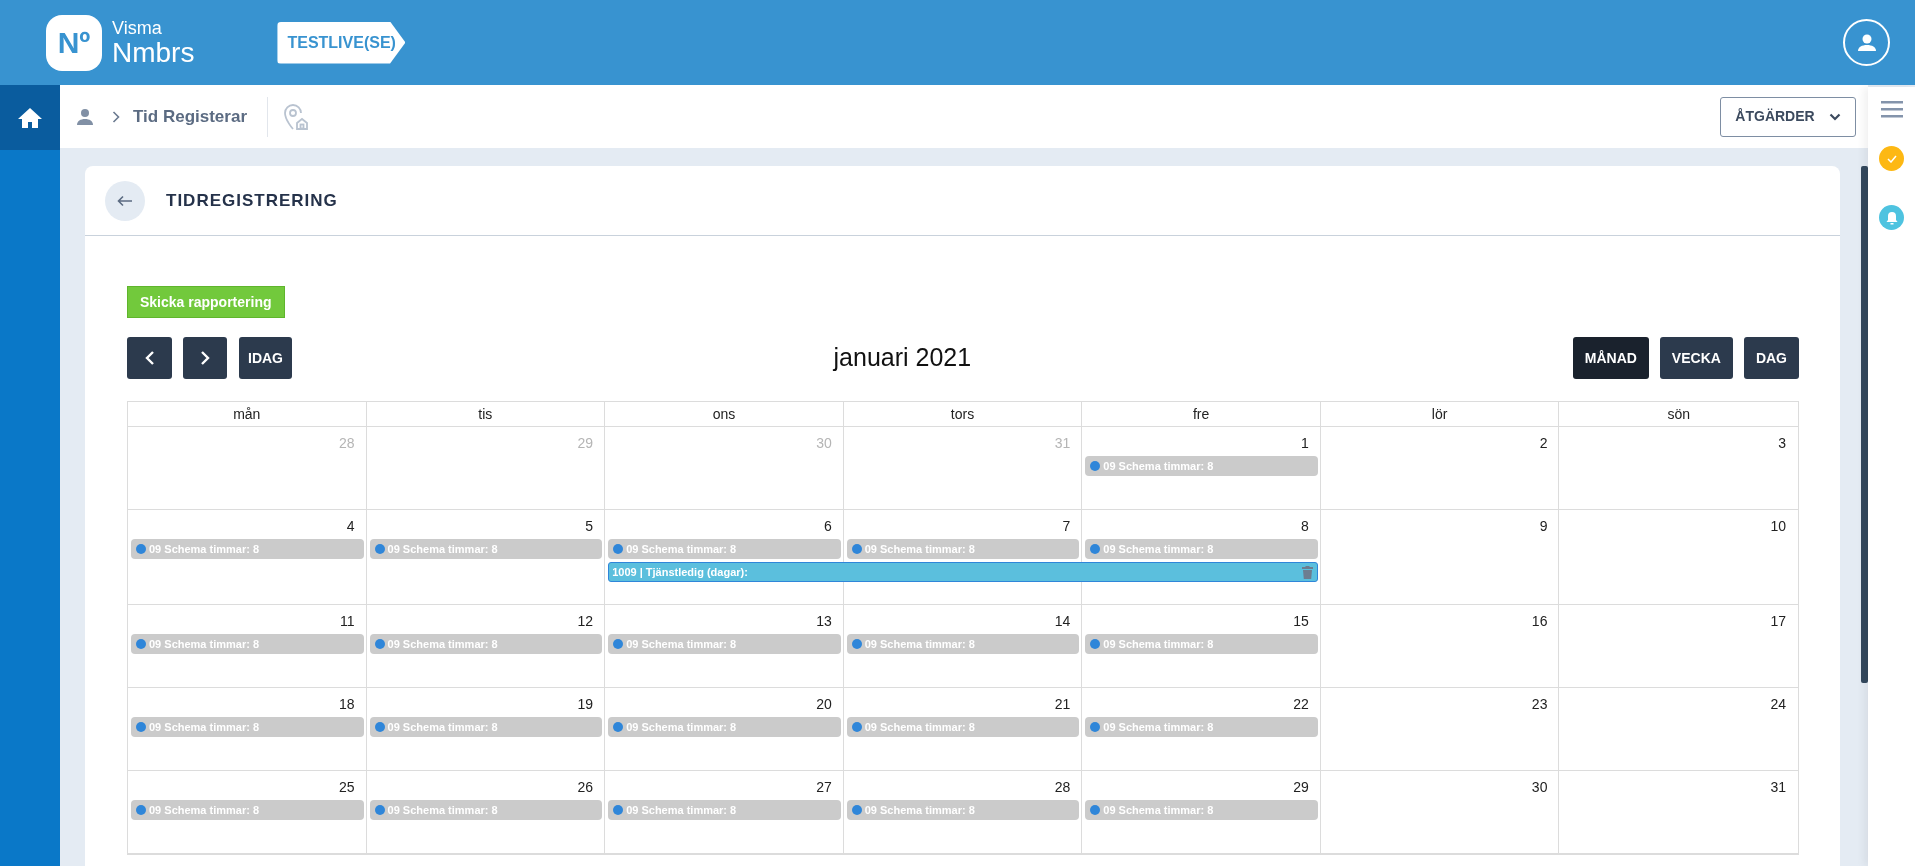 The height and width of the screenshot is (866, 1915). I want to click on date-number: 20, so click(724, 701).